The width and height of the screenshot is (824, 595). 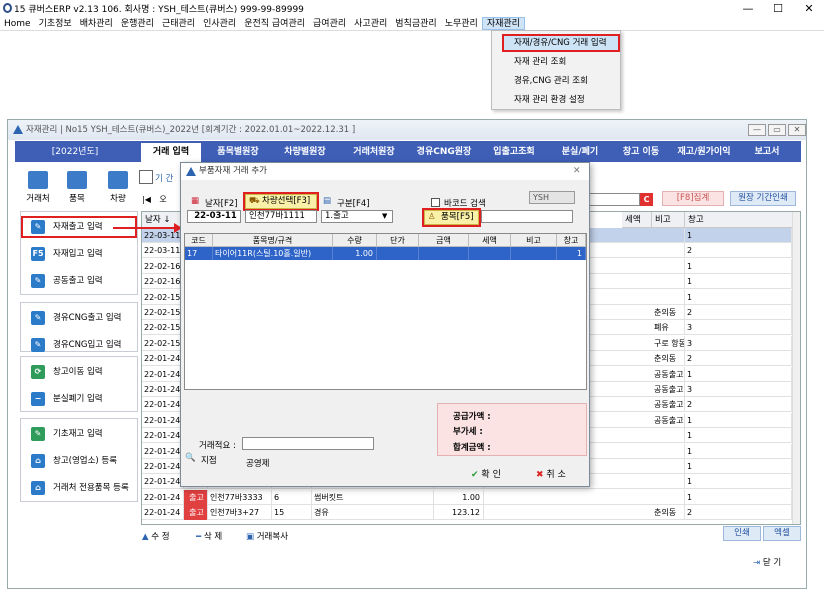 What do you see at coordinates (551, 473) in the screenshot?
I see `cancel-button: ✖ 취 소` at bounding box center [551, 473].